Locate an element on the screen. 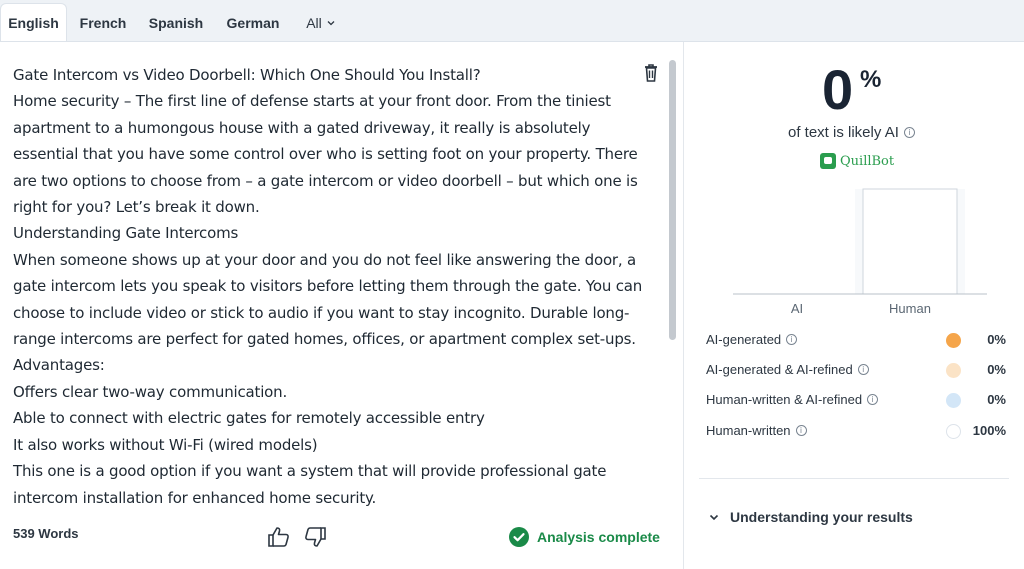  legend-label: Human-written is located at coordinates (748, 430).